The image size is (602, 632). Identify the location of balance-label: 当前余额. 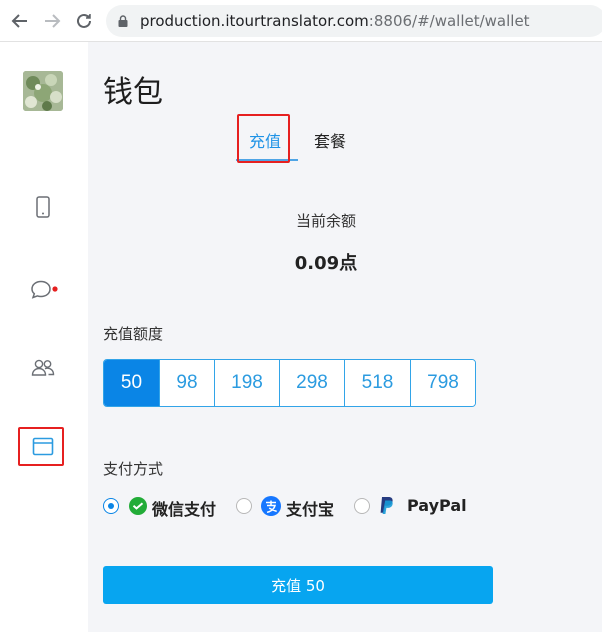
(325, 221).